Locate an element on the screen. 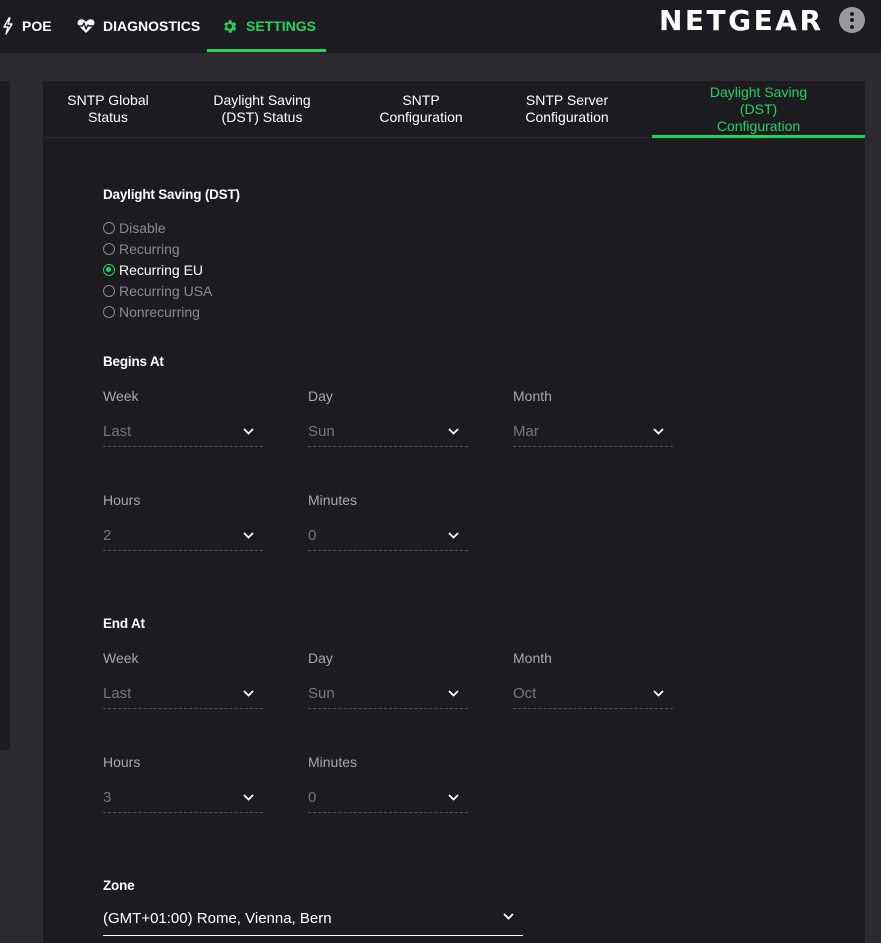 The height and width of the screenshot is (943, 881). radio-recurring: Recurring is located at coordinates (141, 249).